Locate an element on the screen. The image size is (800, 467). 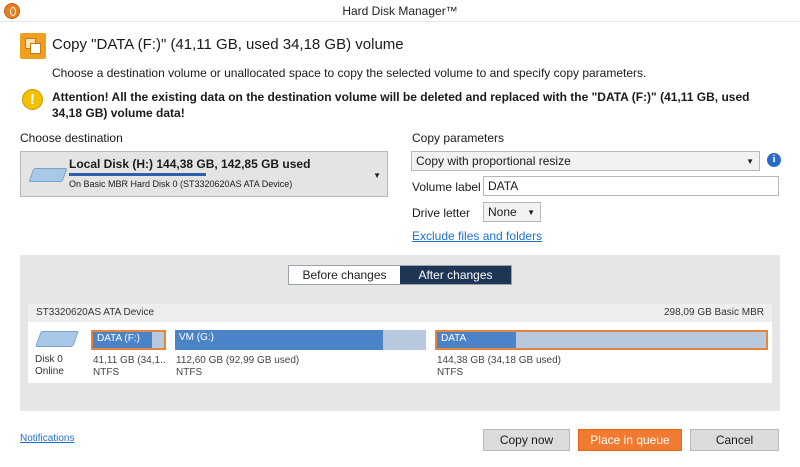
exclude-files-link: Exclude files and folders is located at coordinates (477, 236).